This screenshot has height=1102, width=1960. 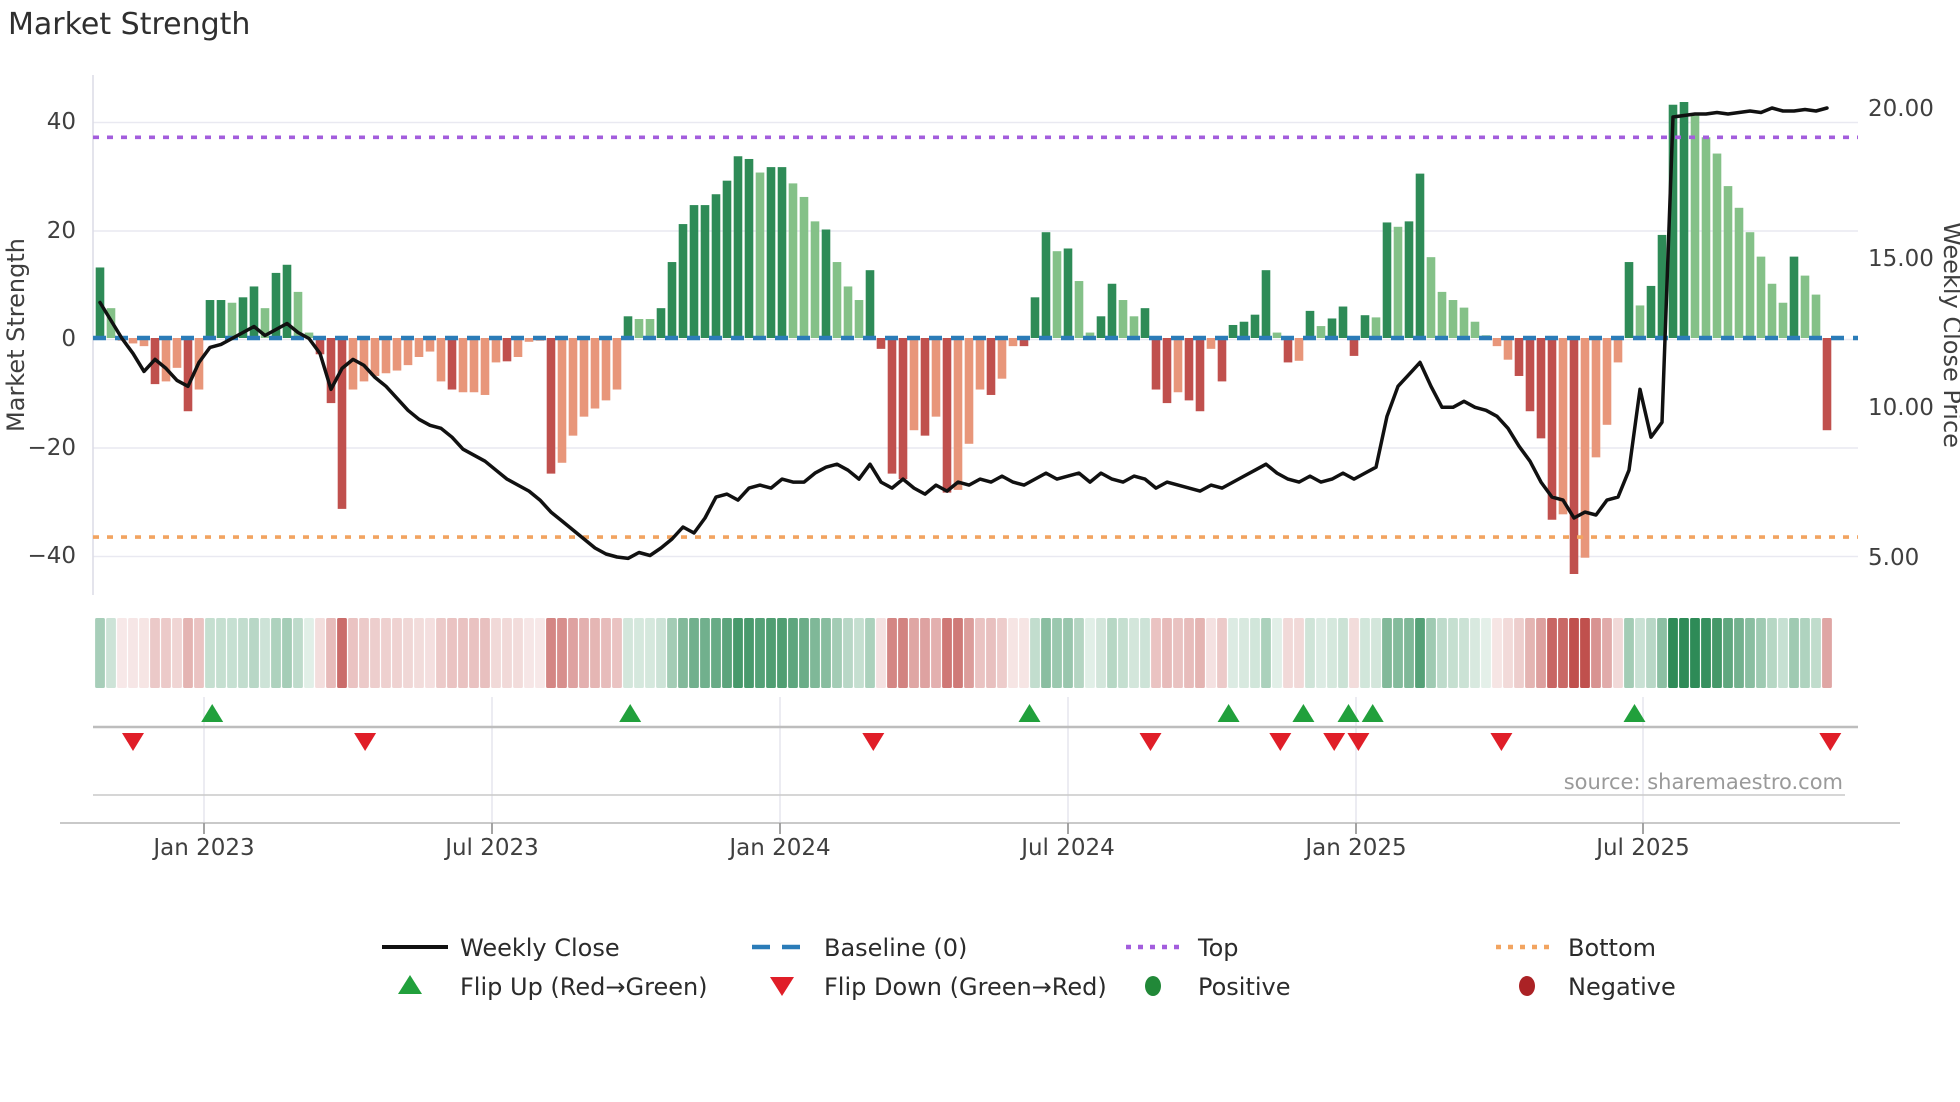 What do you see at coordinates (1527, 986) in the screenshot?
I see `negative-dot-icon` at bounding box center [1527, 986].